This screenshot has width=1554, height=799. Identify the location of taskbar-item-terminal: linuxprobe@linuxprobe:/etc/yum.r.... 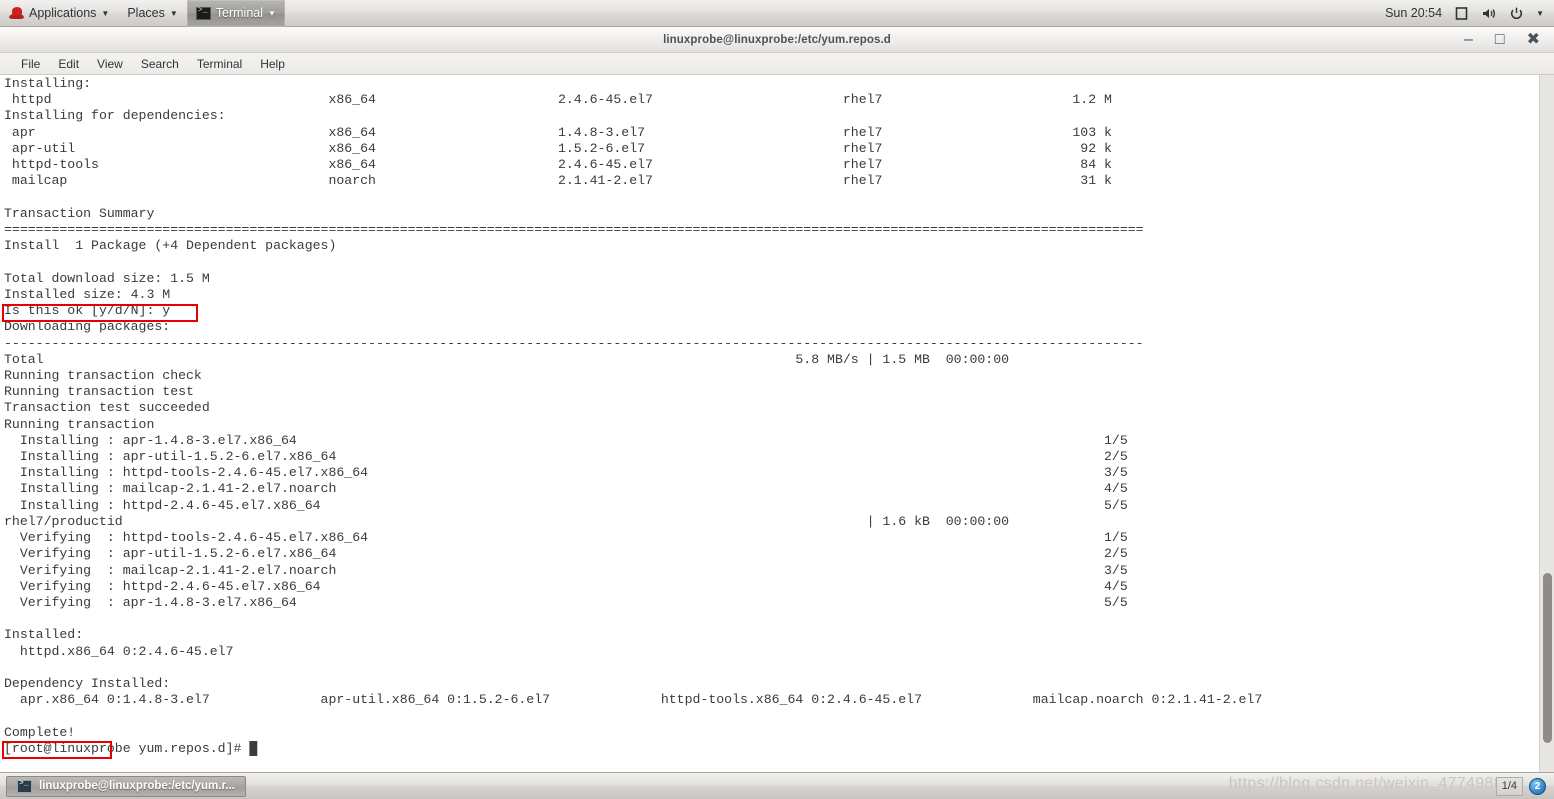
(126, 786).